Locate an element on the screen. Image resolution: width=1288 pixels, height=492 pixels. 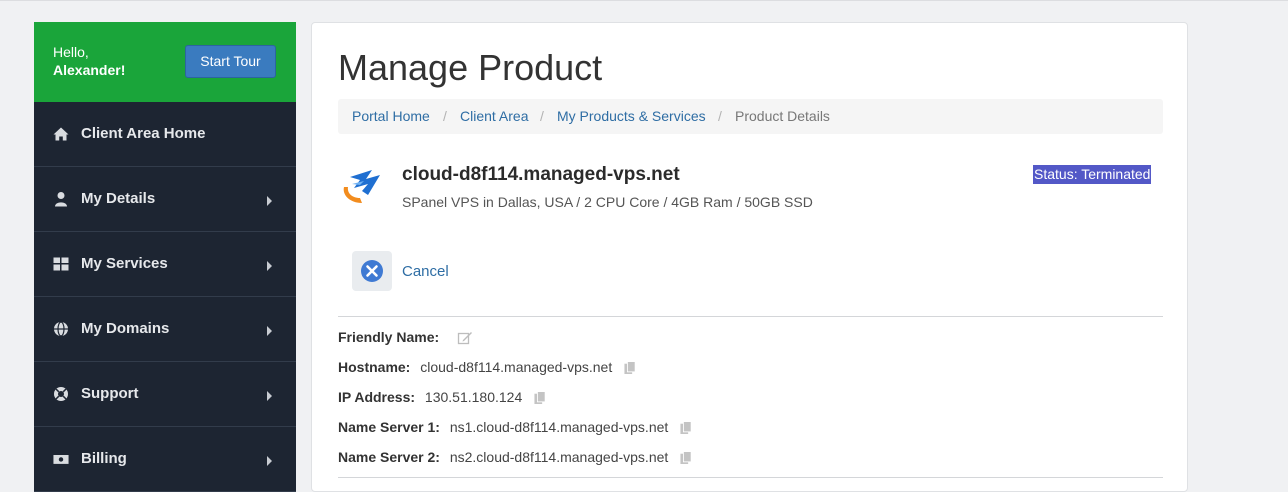
user-icon is located at coordinates (61, 199).